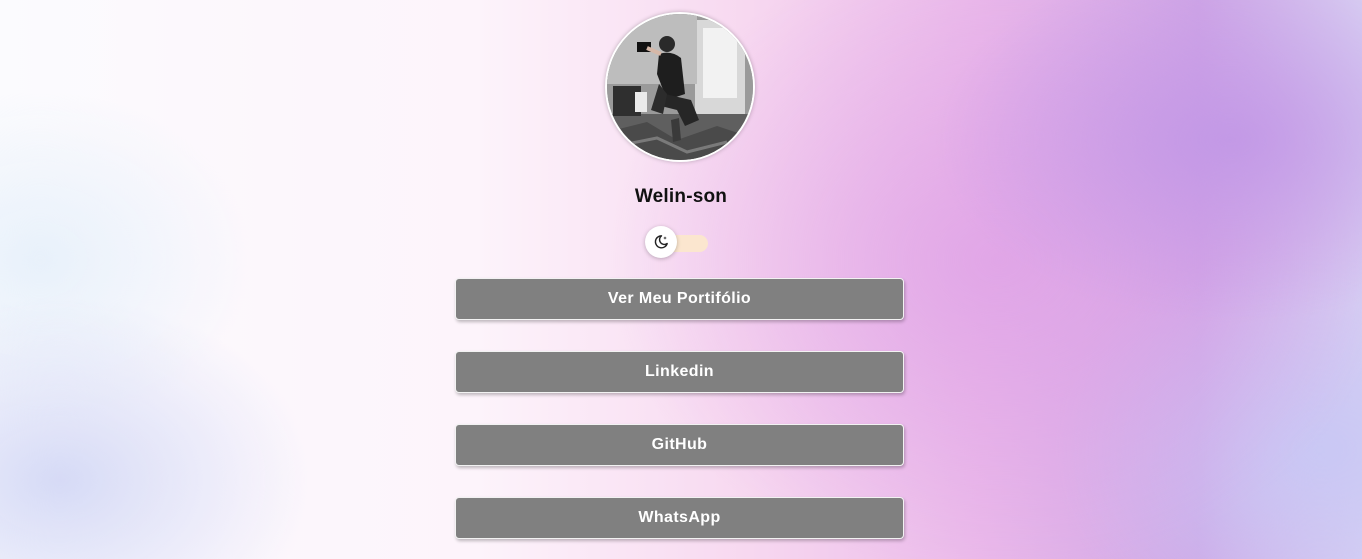 The width and height of the screenshot is (1362, 559). I want to click on toggle-knob, so click(661, 242).